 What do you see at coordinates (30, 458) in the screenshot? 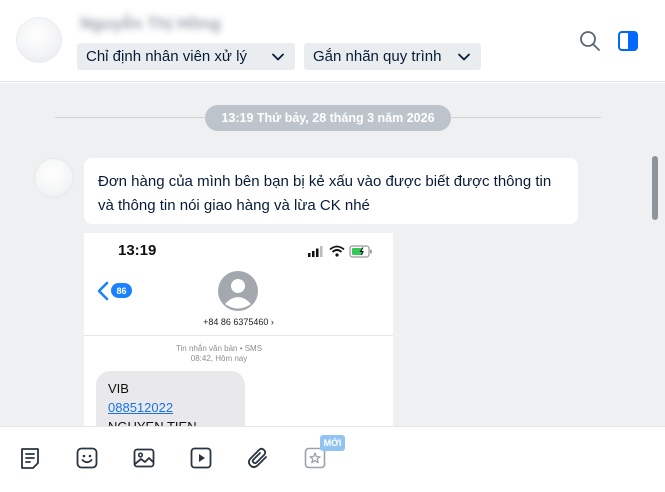
I see `note-icon` at bounding box center [30, 458].